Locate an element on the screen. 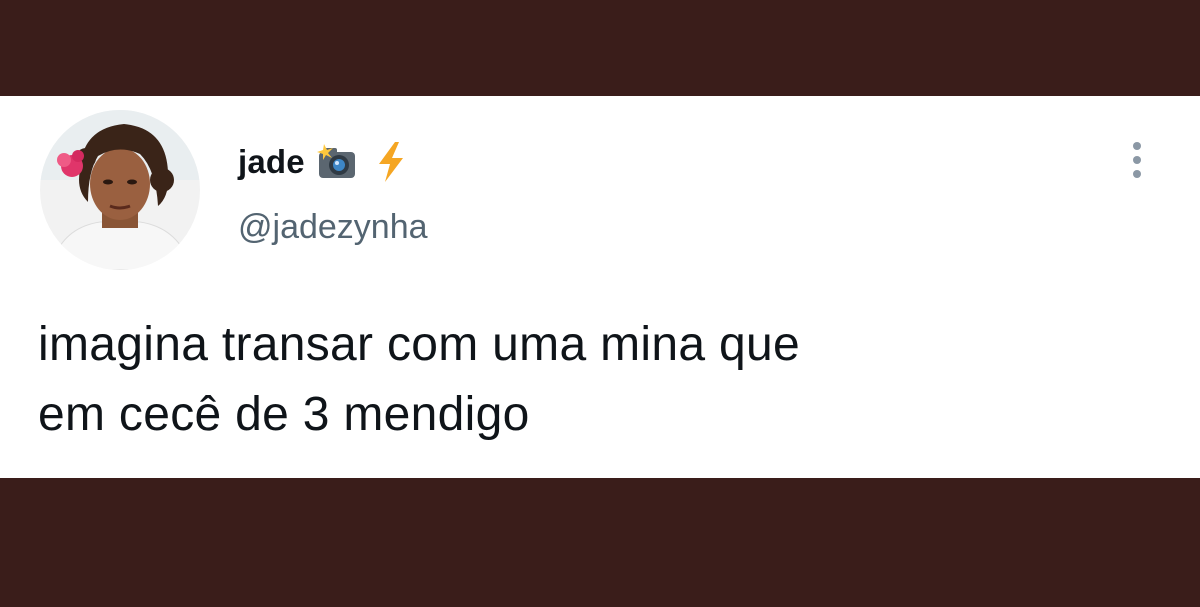 The image size is (1200, 607). more-options-button is located at coordinates (1137, 161).